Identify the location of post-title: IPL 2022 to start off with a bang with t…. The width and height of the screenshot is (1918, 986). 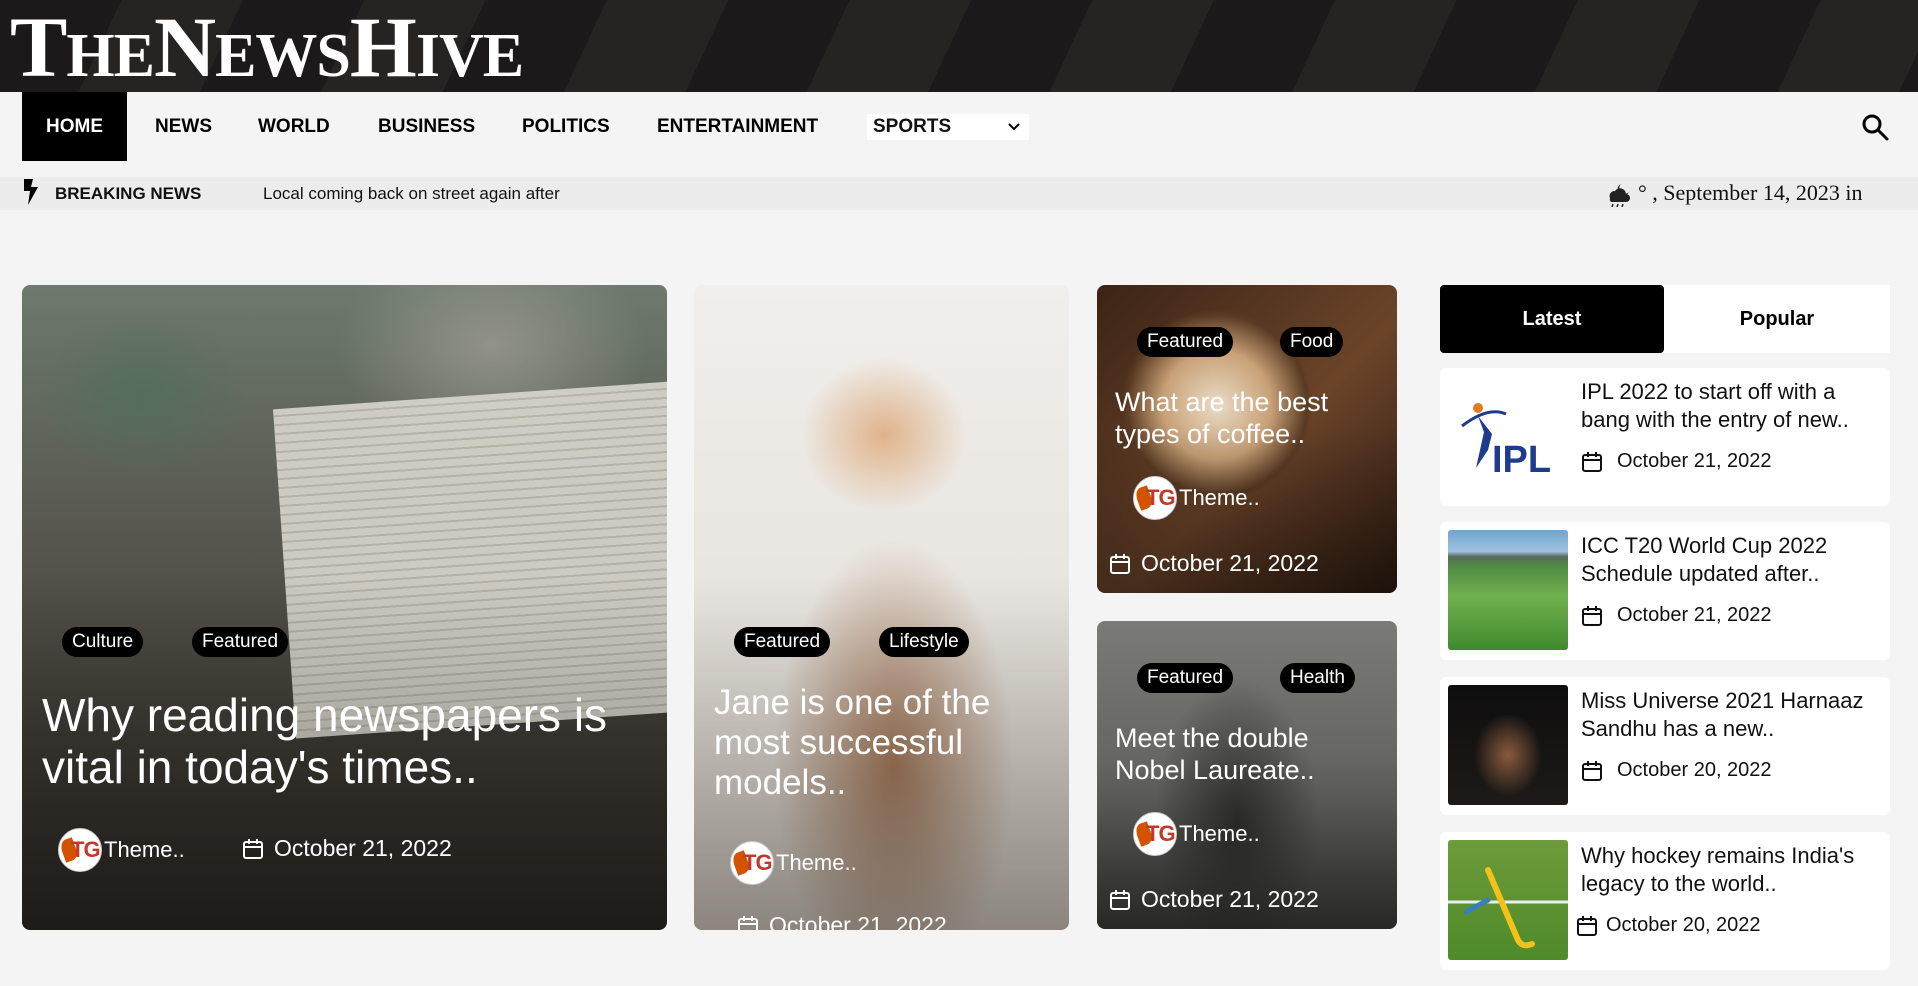
(1731, 406).